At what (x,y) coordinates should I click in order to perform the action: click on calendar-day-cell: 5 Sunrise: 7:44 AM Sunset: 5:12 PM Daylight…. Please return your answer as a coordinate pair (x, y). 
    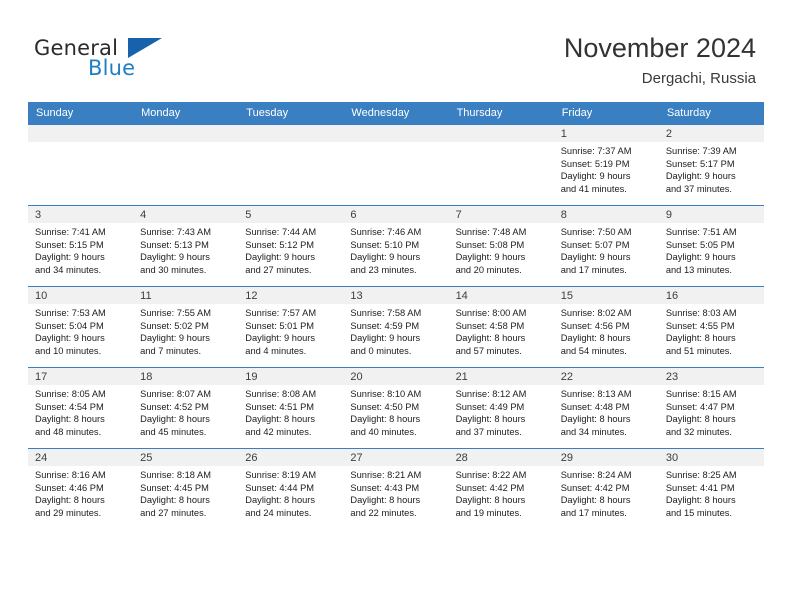
    Looking at the image, I should click on (291, 246).